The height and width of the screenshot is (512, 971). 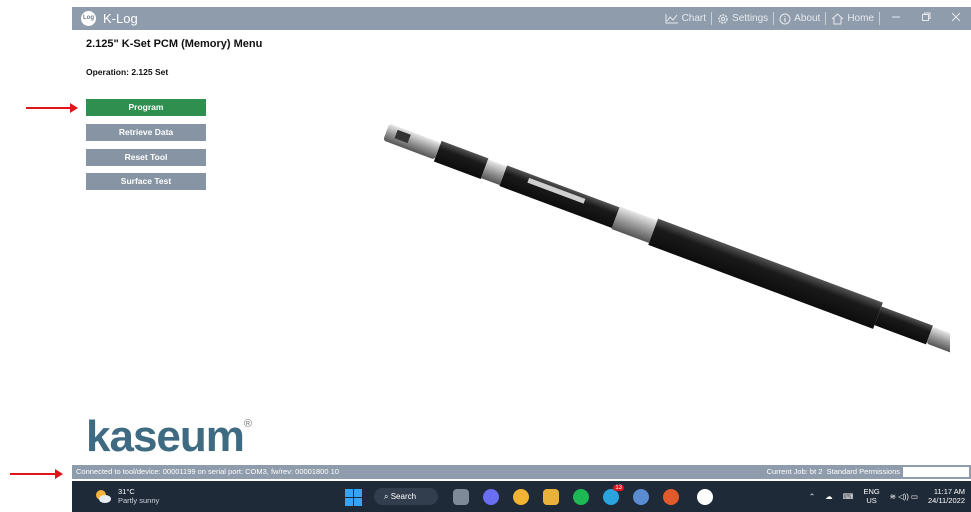 I want to click on operation-label: Operation: 2.125 Set, so click(x=127, y=72).